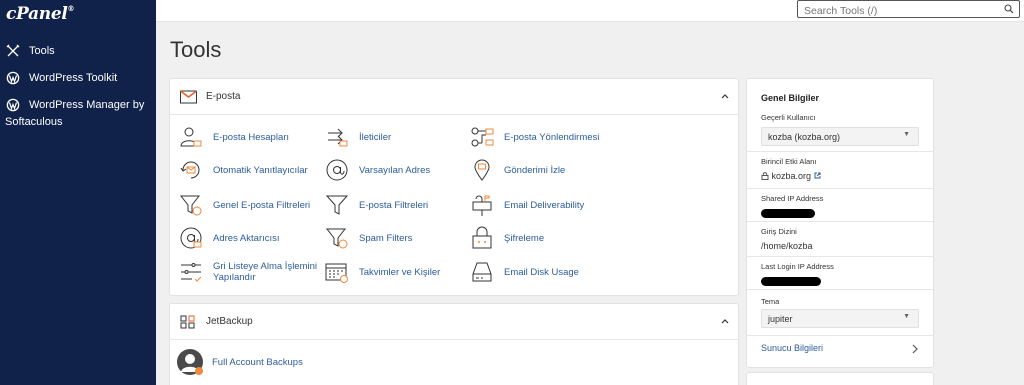 The width and height of the screenshot is (1024, 385). Describe the element at coordinates (13, 50) in the screenshot. I see `tools-icon` at that location.